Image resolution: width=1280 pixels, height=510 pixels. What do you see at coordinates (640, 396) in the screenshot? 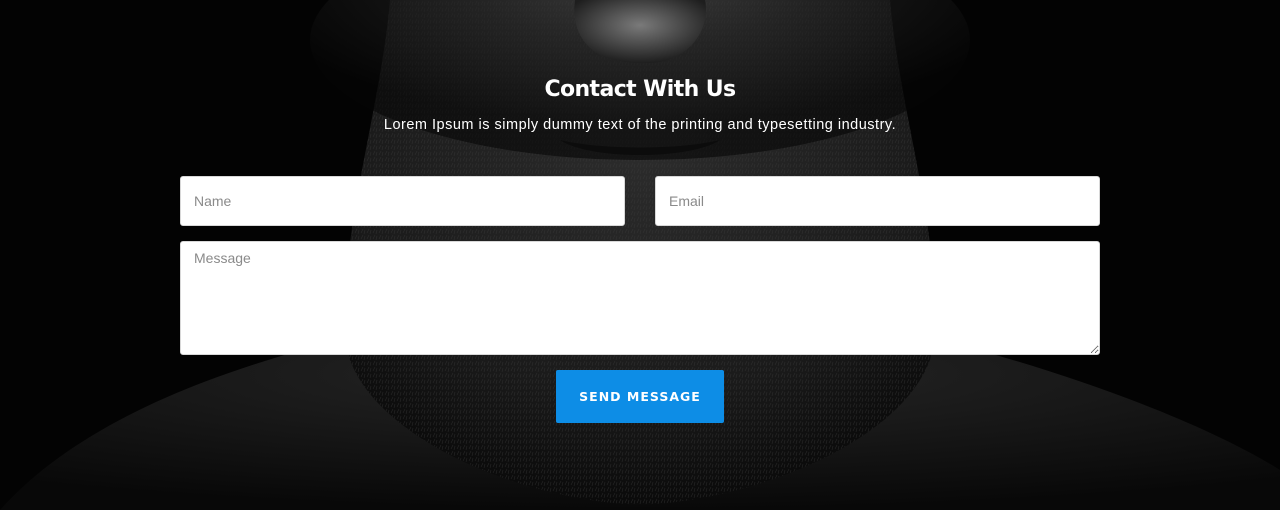
I see `send-message-button: SEND MESSAGE` at bounding box center [640, 396].